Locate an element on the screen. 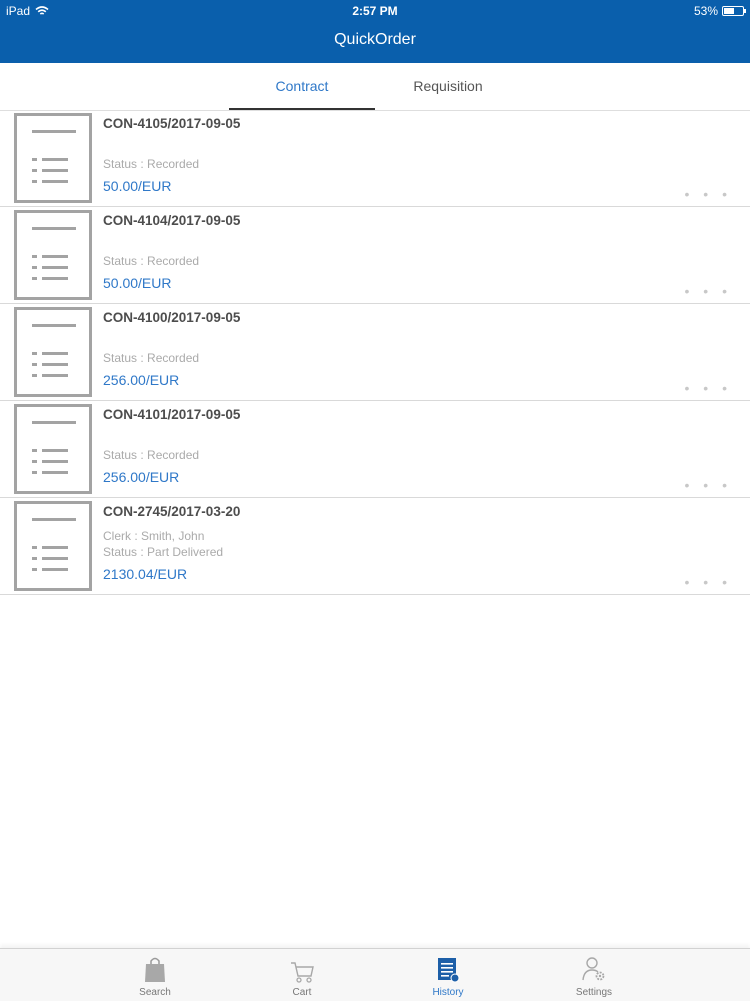  battery-percent: 53% is located at coordinates (705, 11).